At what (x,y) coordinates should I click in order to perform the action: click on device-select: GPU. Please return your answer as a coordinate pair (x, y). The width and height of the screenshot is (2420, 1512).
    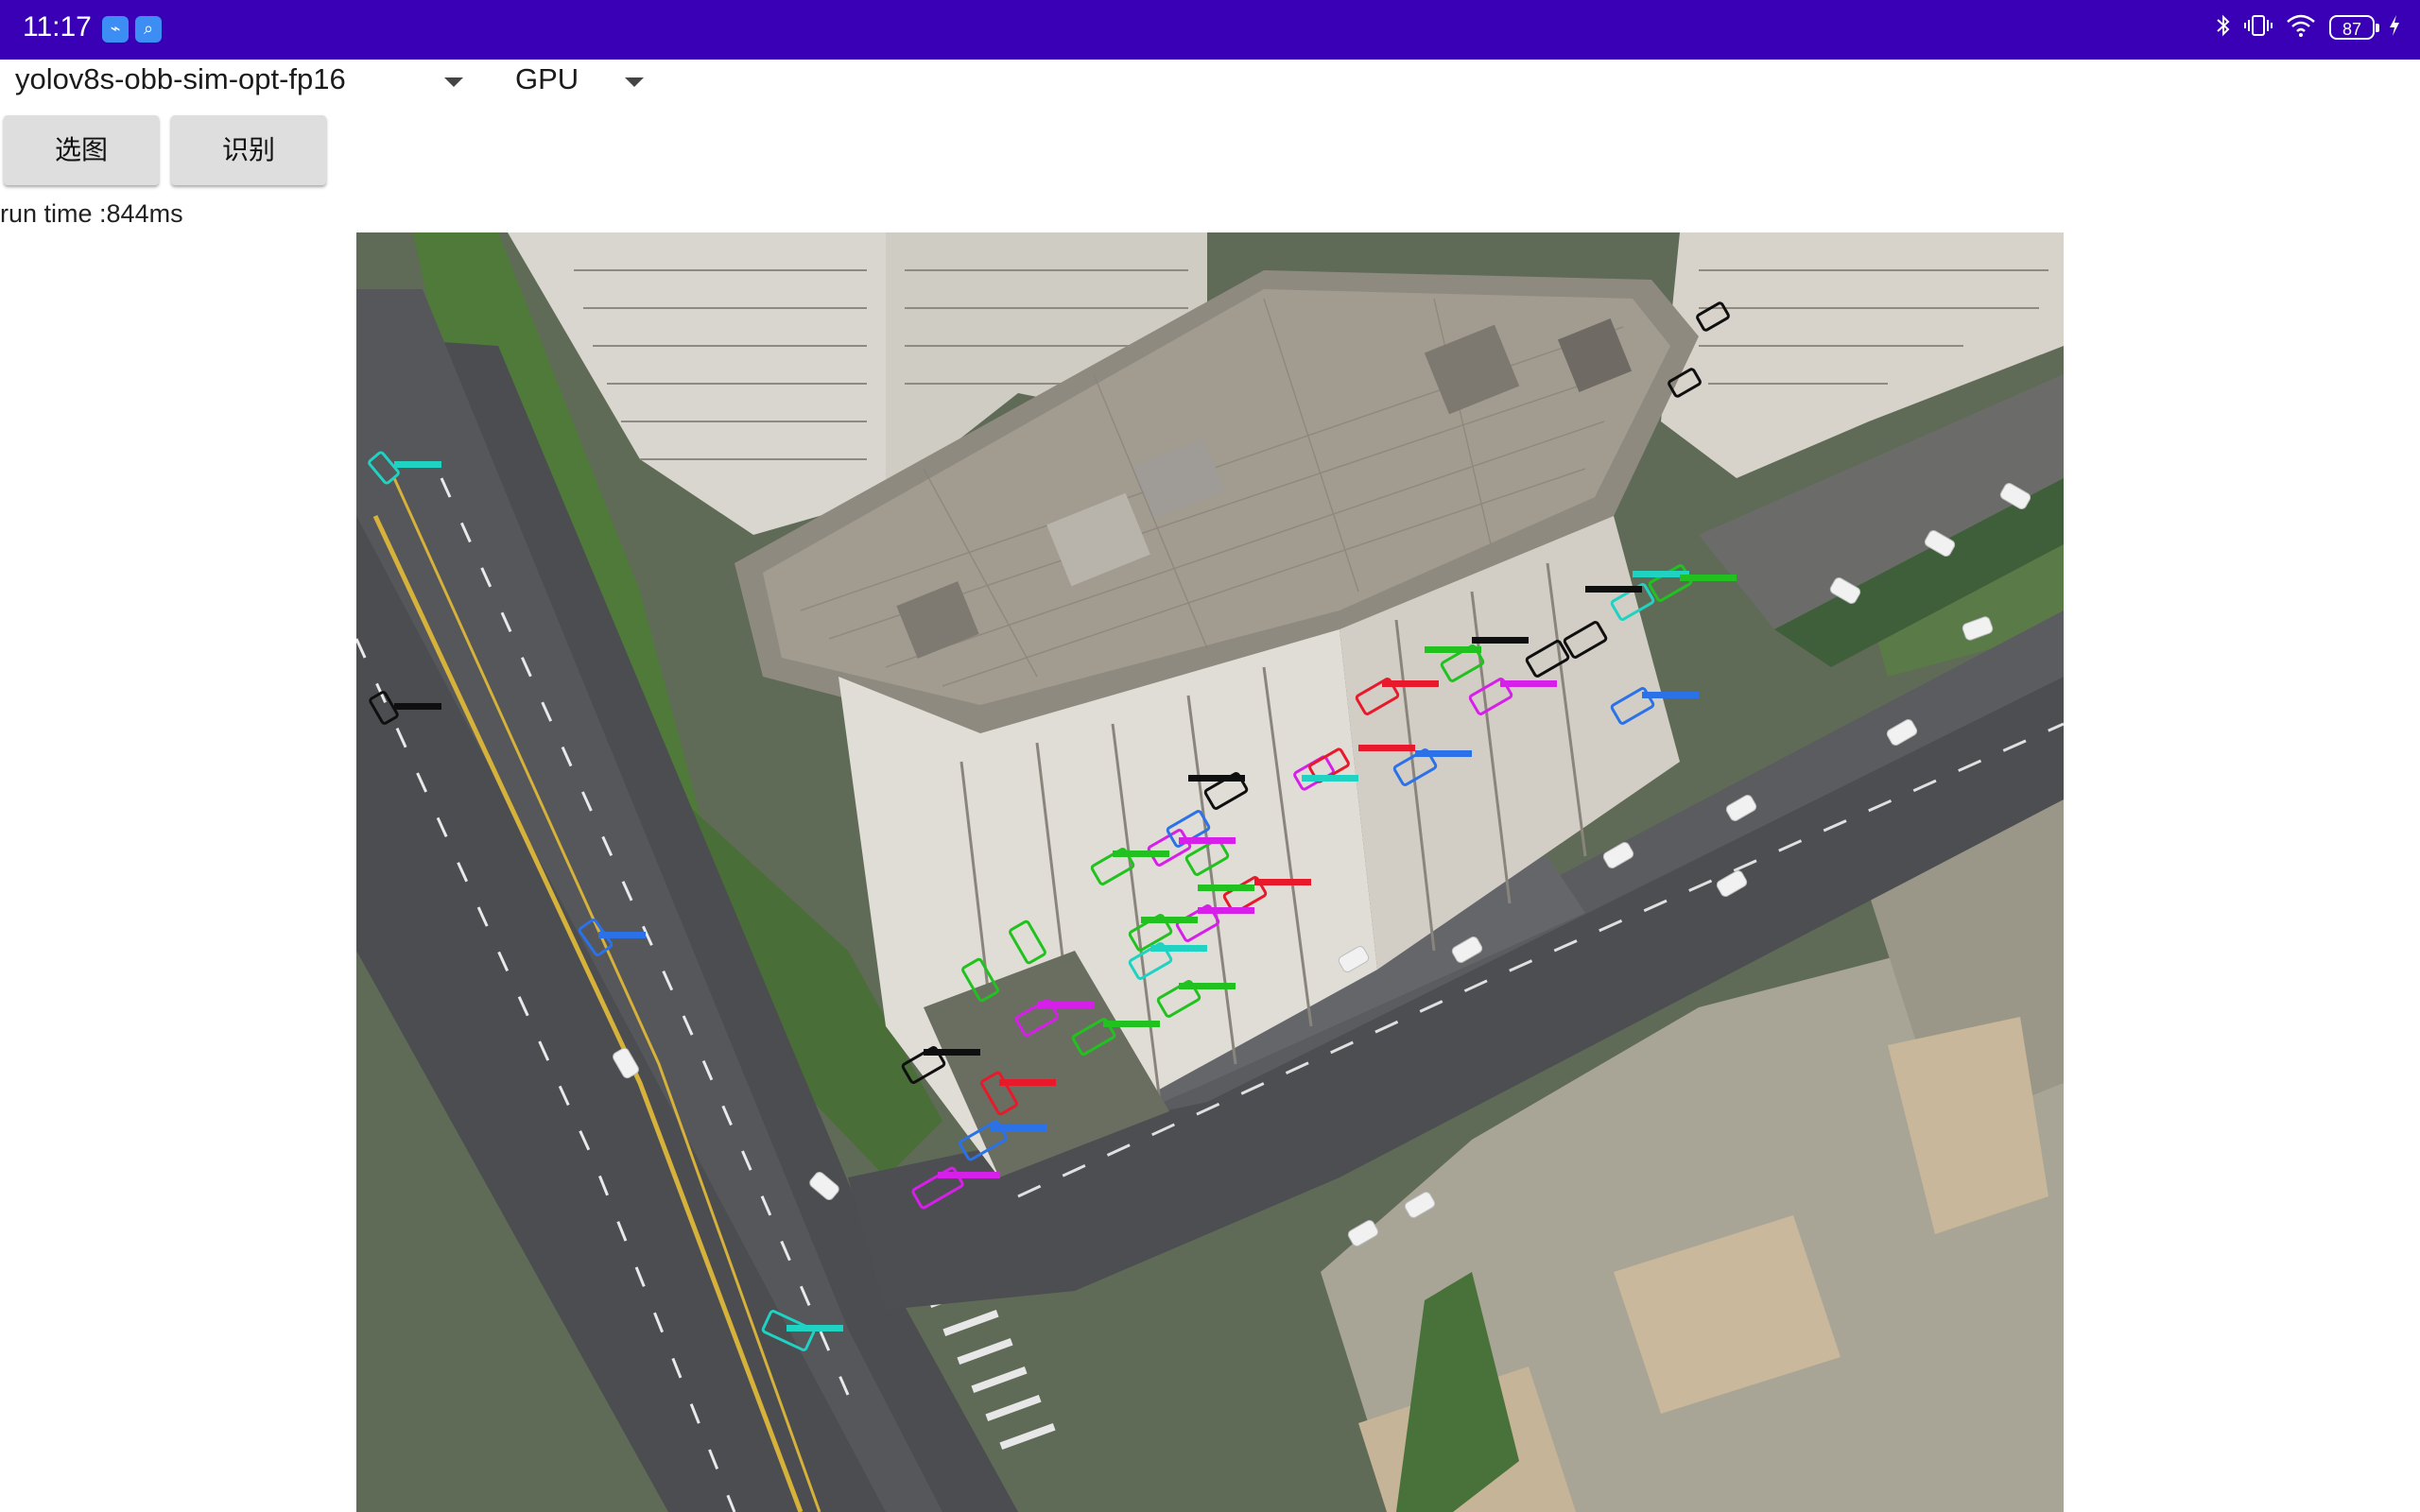
    Looking at the image, I should click on (582, 84).